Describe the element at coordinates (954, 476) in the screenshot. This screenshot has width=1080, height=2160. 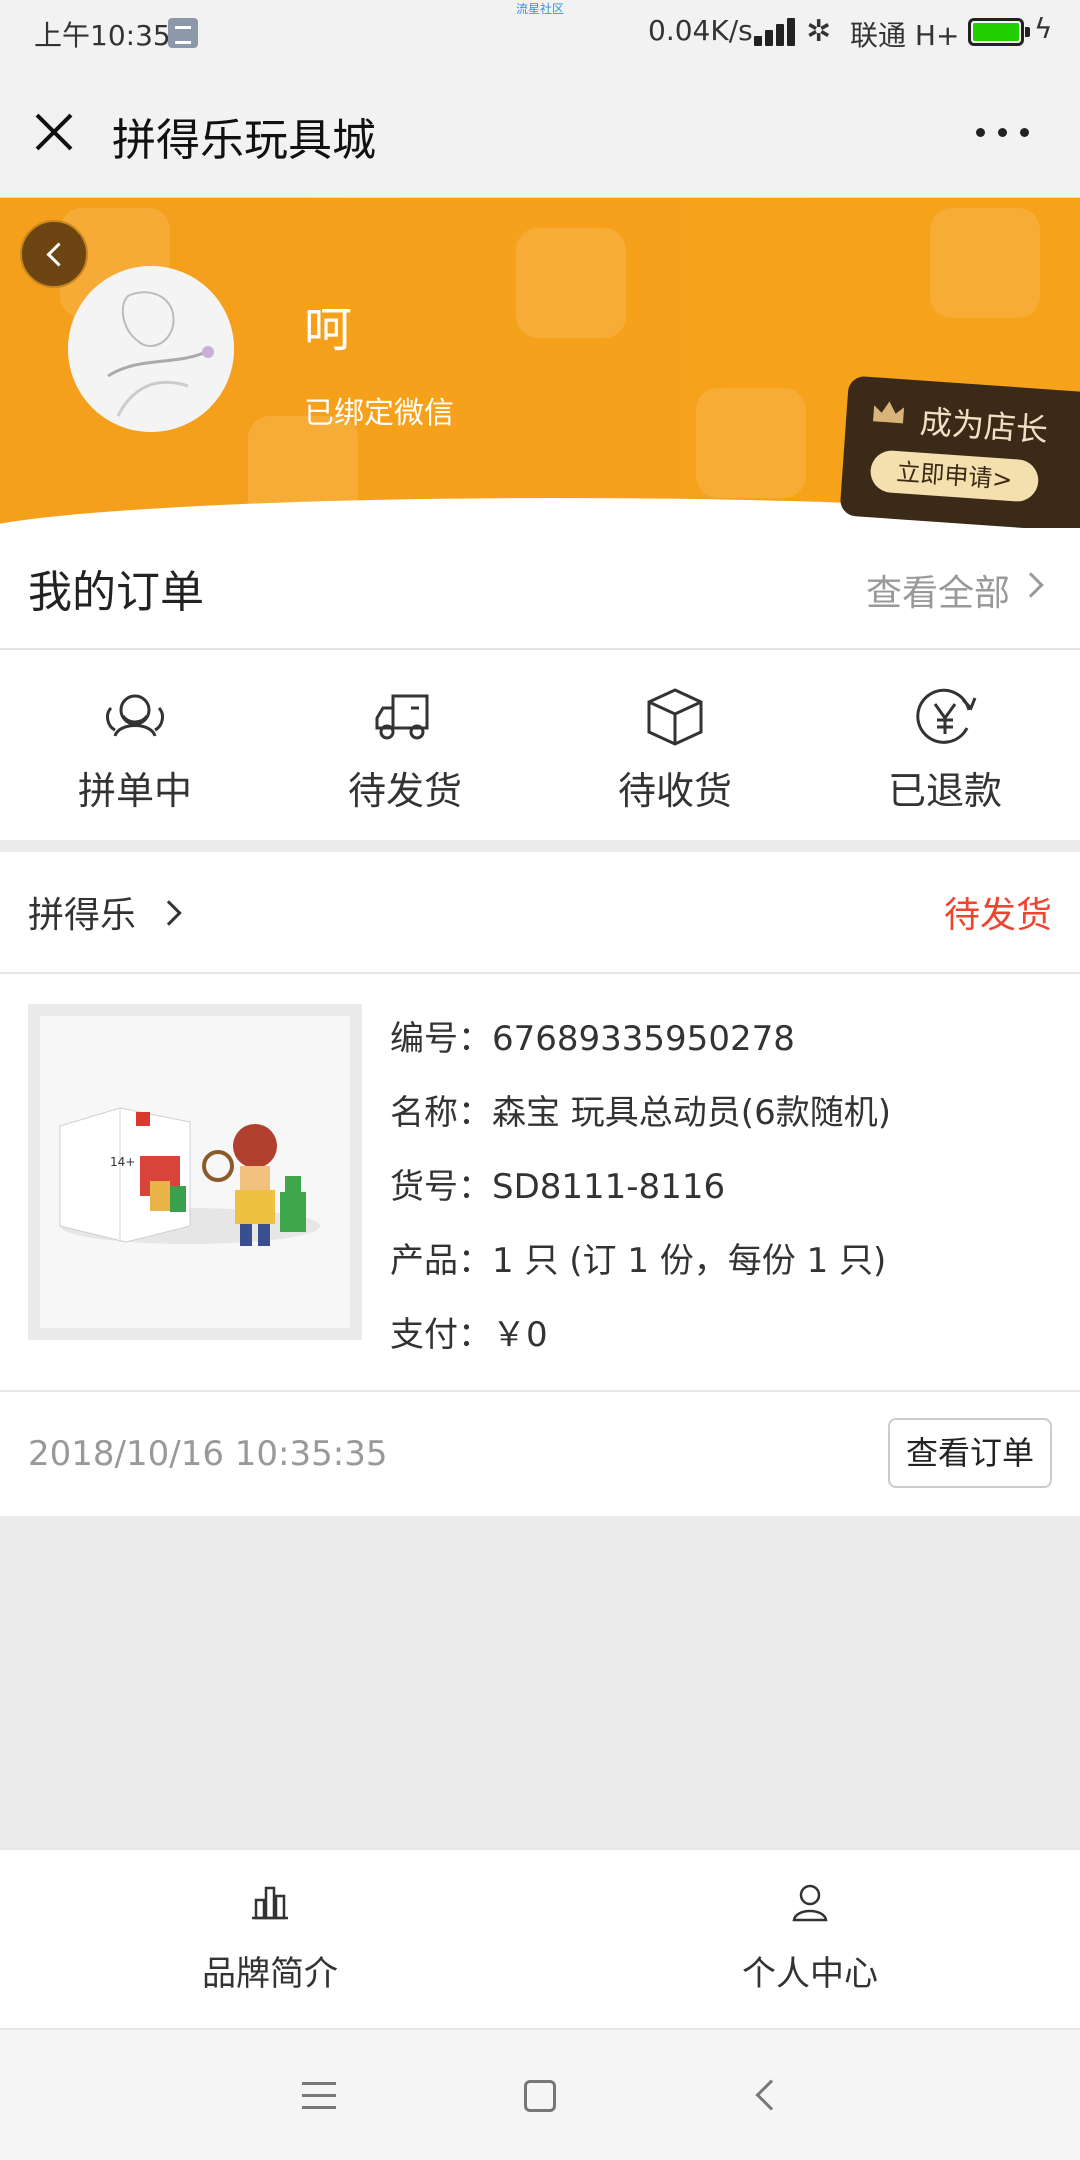
I see `apply-button: 立即申请>` at that location.